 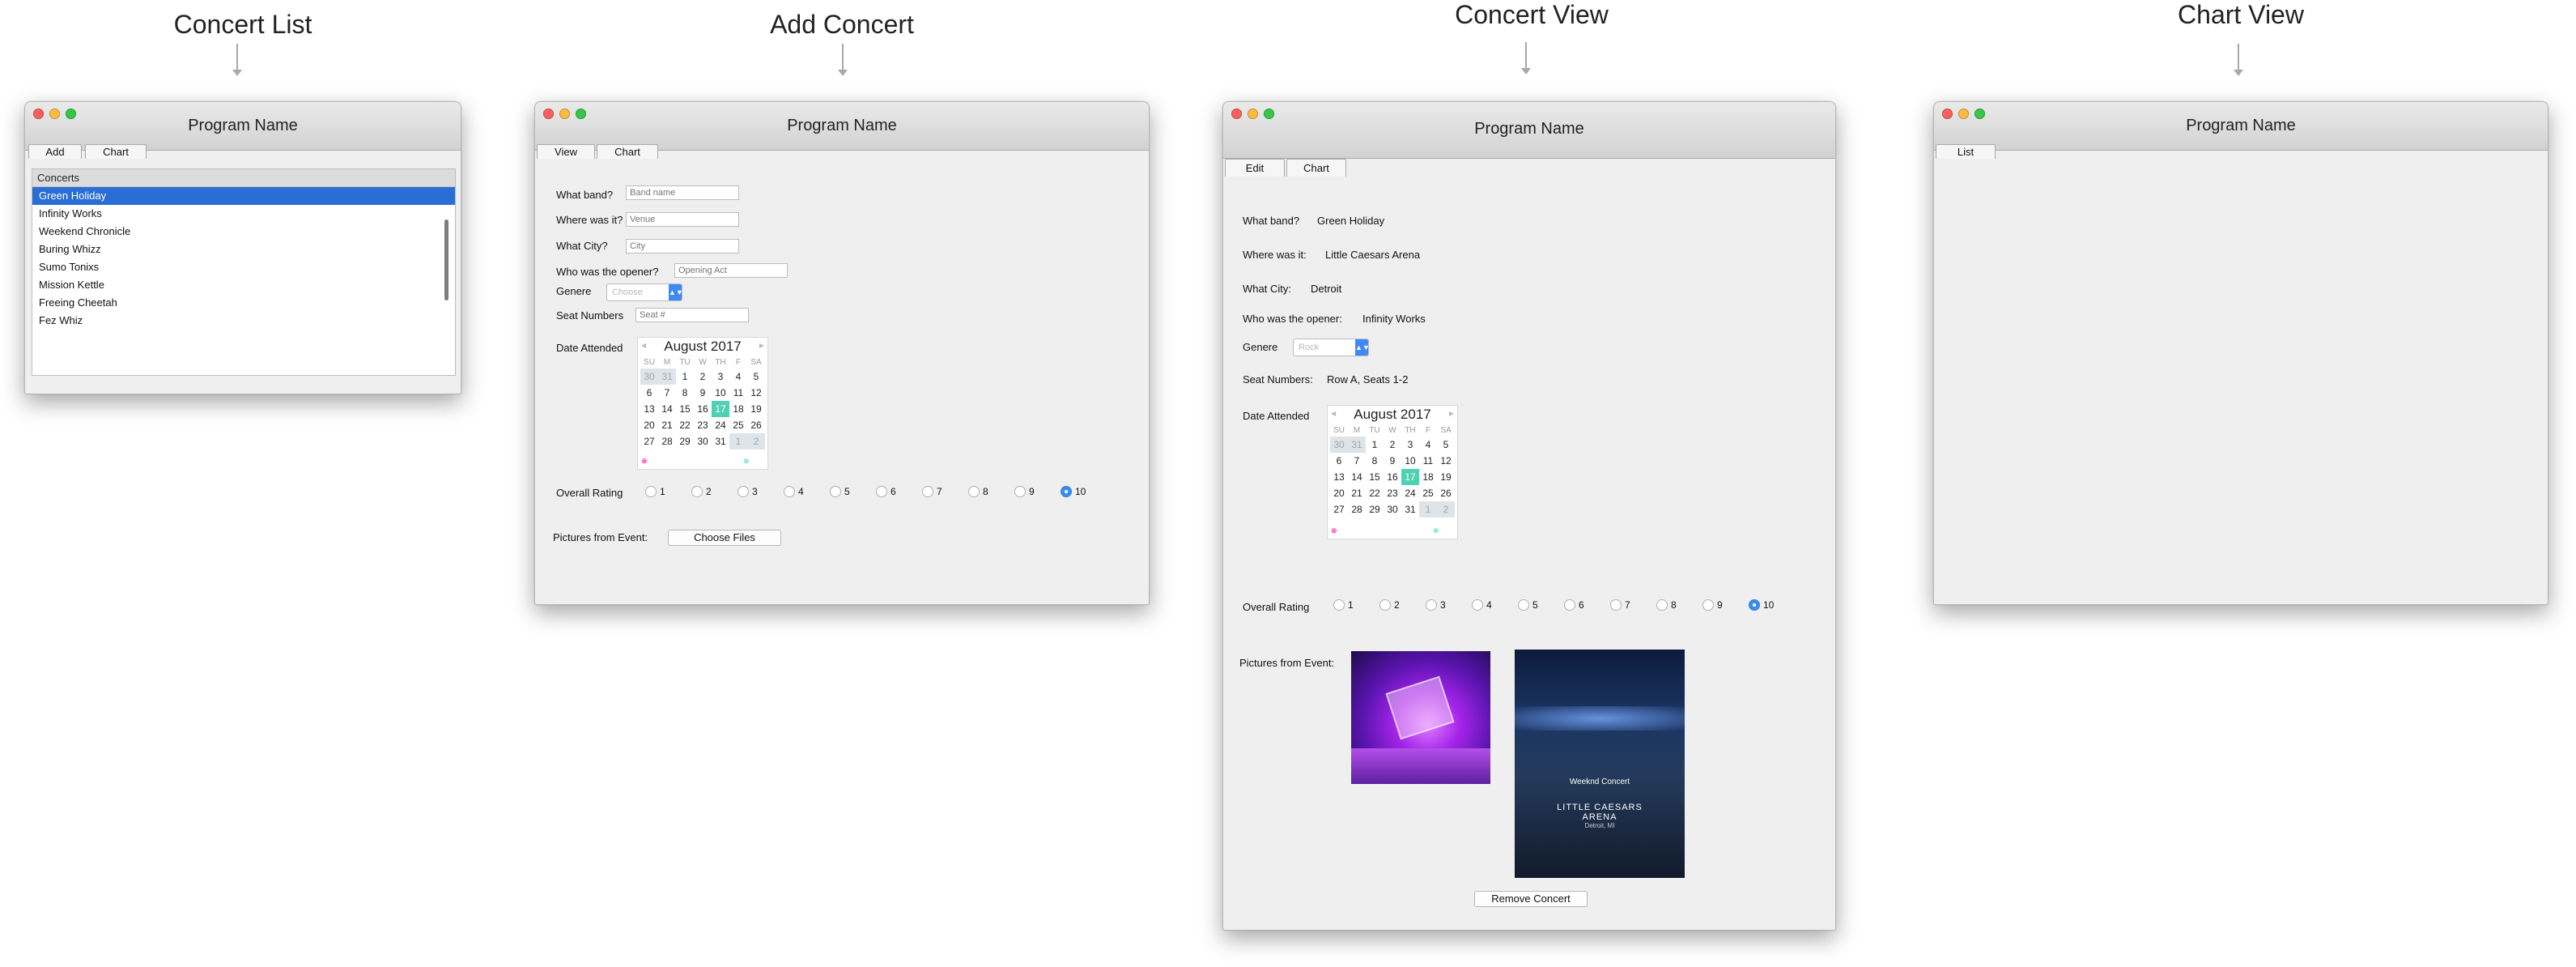 I want to click on calendar-day: 5, so click(x=1446, y=445).